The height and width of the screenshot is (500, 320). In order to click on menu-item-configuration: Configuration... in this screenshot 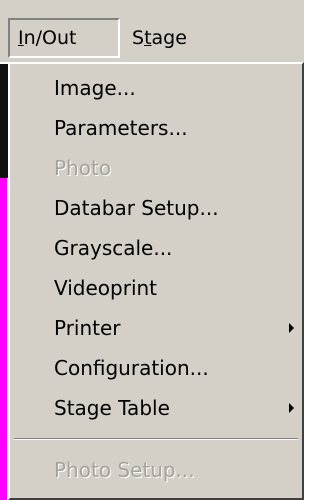, I will do `click(156, 368)`.